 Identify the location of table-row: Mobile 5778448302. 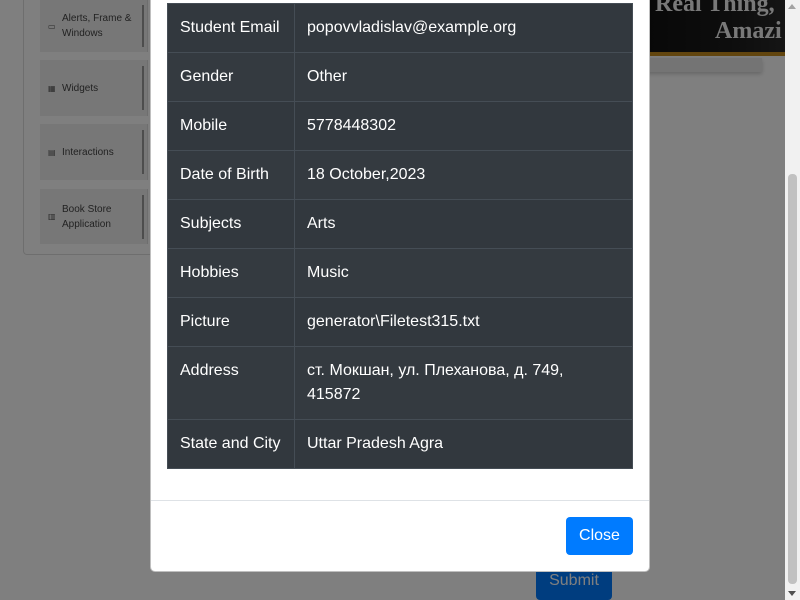
(400, 126).